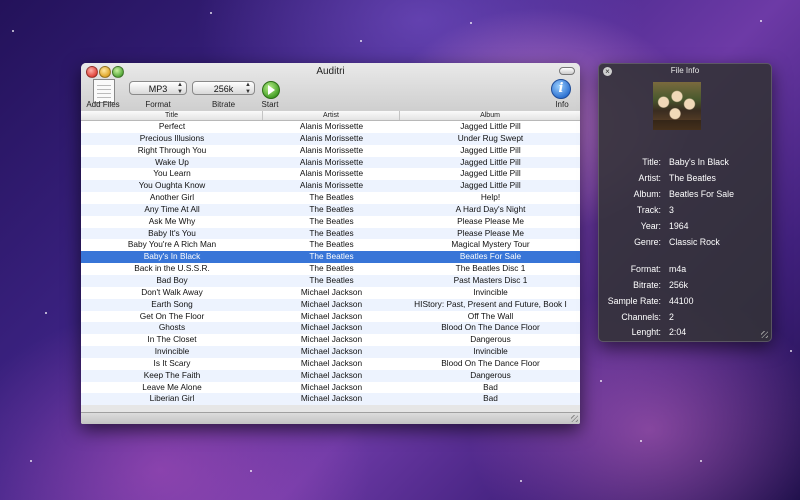 This screenshot has height=500, width=800. I want to click on info-row: Artist: The Beatles, so click(685, 178).